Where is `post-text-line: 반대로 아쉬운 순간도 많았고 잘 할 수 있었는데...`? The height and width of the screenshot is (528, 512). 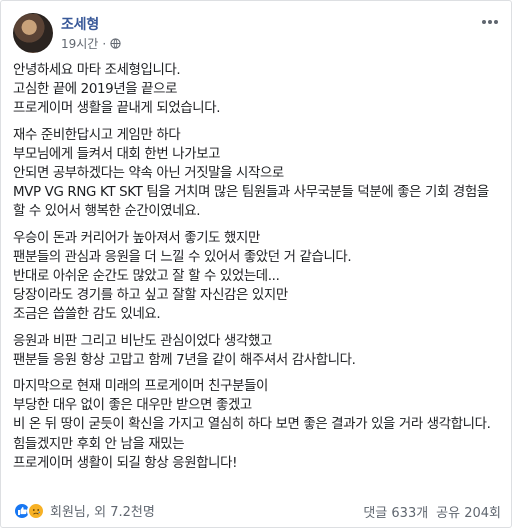 post-text-line: 반대로 아쉬운 순간도 많았고 잘 할 수 있었는데... is located at coordinates (146, 277).